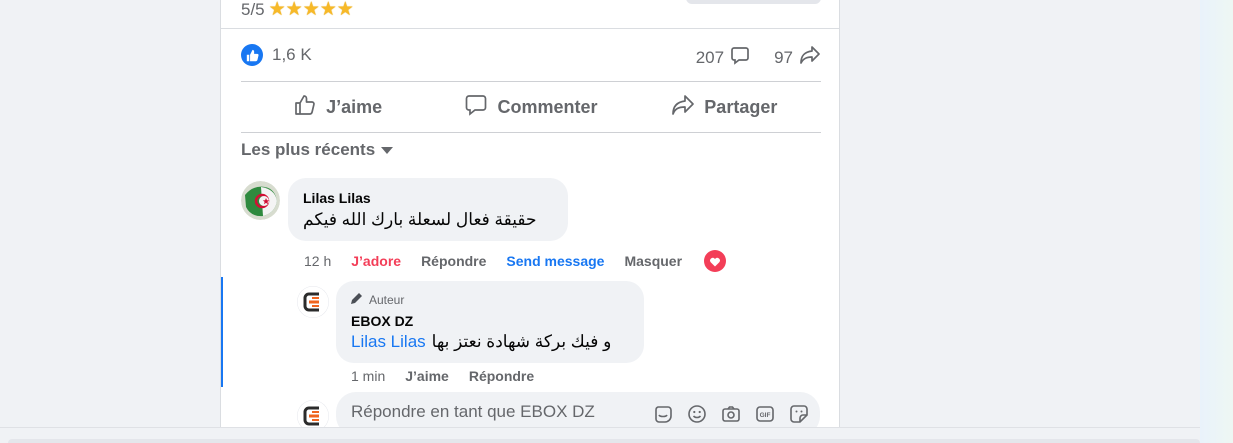  Describe the element at coordinates (388, 342) in the screenshot. I see `mention-link: Lilas Lilas` at that location.